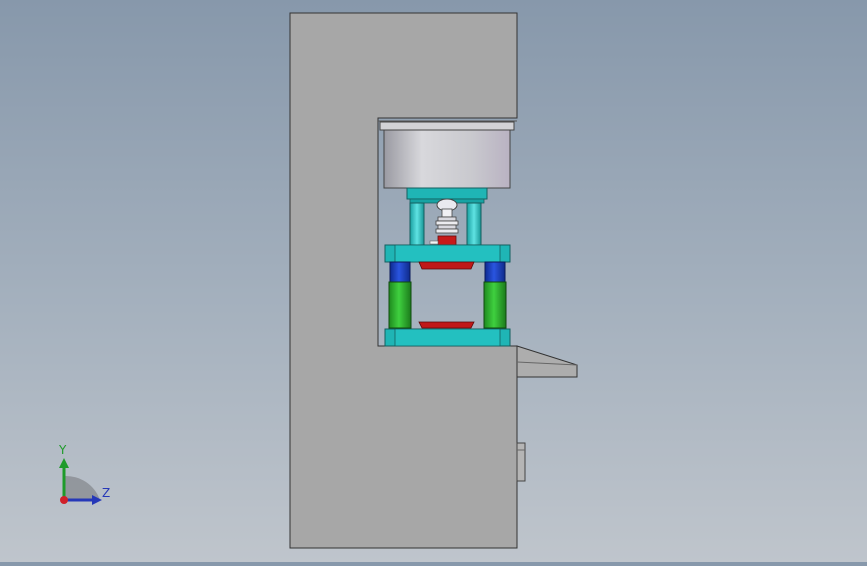 The width and height of the screenshot is (867, 566). Describe the element at coordinates (495, 272) in the screenshot. I see `guide-collar-right` at that location.